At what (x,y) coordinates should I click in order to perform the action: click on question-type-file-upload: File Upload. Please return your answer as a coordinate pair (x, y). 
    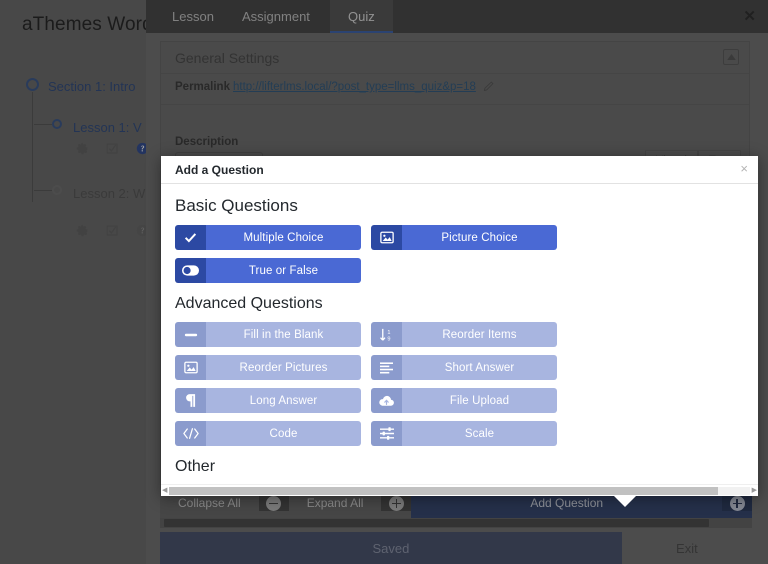
    Looking at the image, I should click on (464, 400).